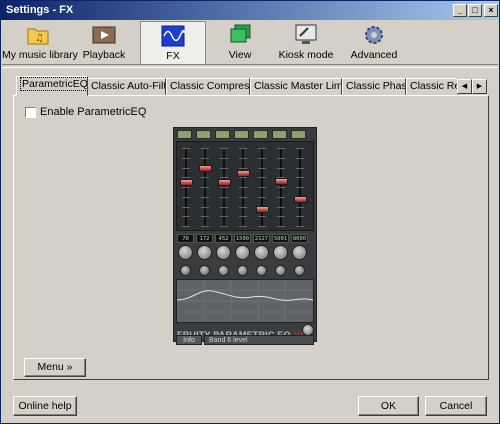 The image size is (500, 424). Describe the element at coordinates (55, 367) in the screenshot. I see `menu-button: Menu »` at that location.